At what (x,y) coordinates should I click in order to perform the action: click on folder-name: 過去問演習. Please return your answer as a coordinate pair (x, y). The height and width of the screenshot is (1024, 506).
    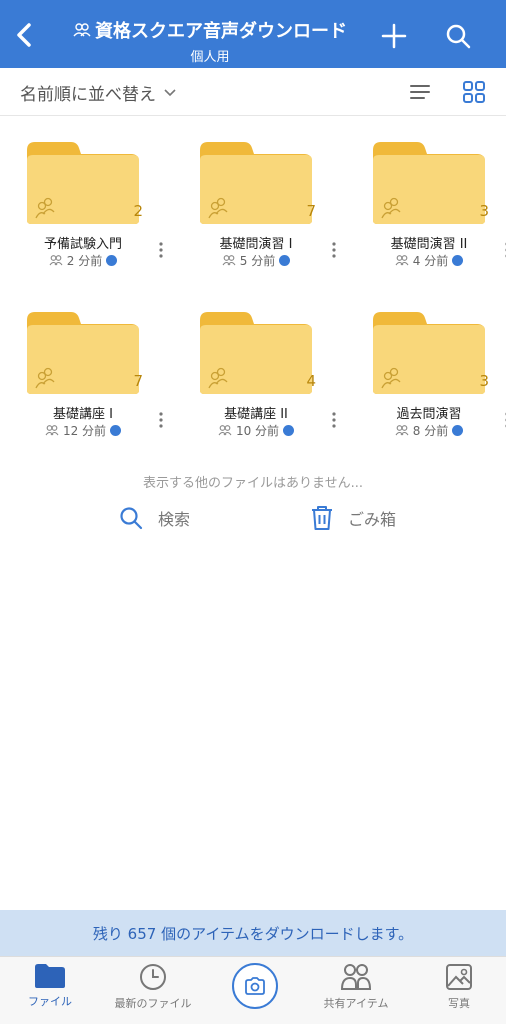
    Looking at the image, I should click on (429, 414).